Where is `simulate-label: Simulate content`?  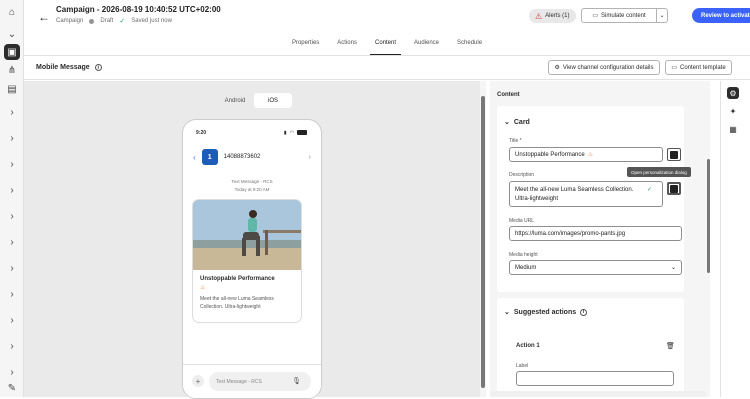
simulate-label: Simulate content is located at coordinates (623, 15).